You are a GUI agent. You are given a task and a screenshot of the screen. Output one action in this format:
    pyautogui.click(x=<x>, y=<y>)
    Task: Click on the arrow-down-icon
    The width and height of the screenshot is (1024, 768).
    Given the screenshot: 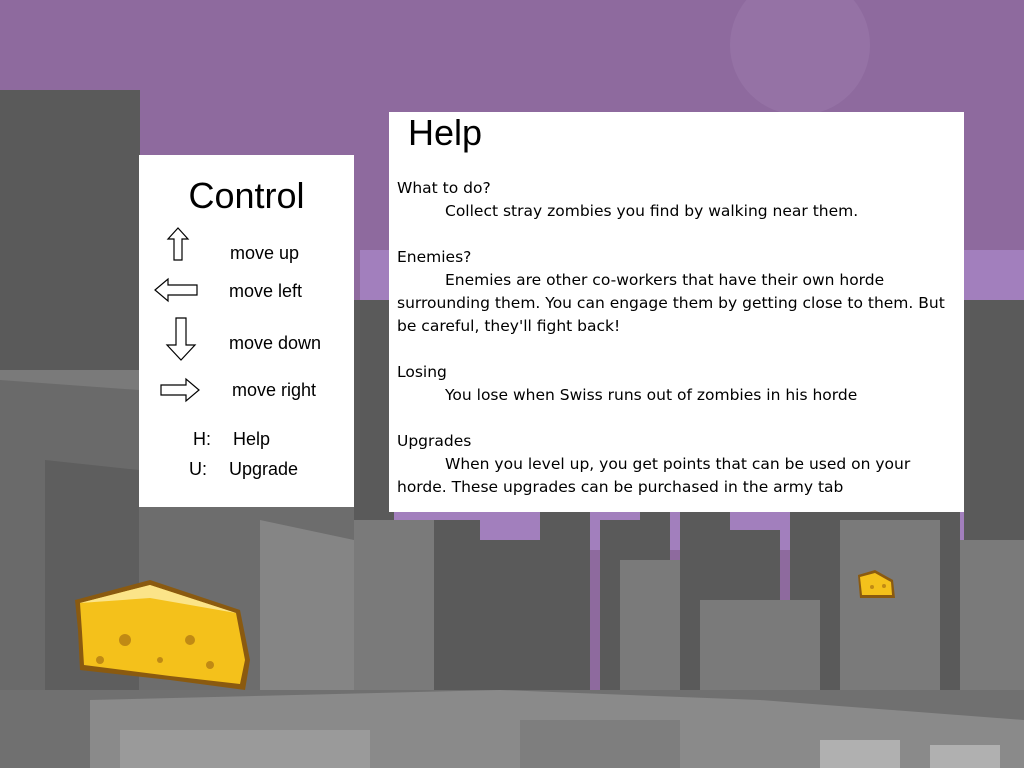 What is the action you would take?
    pyautogui.click(x=181, y=339)
    